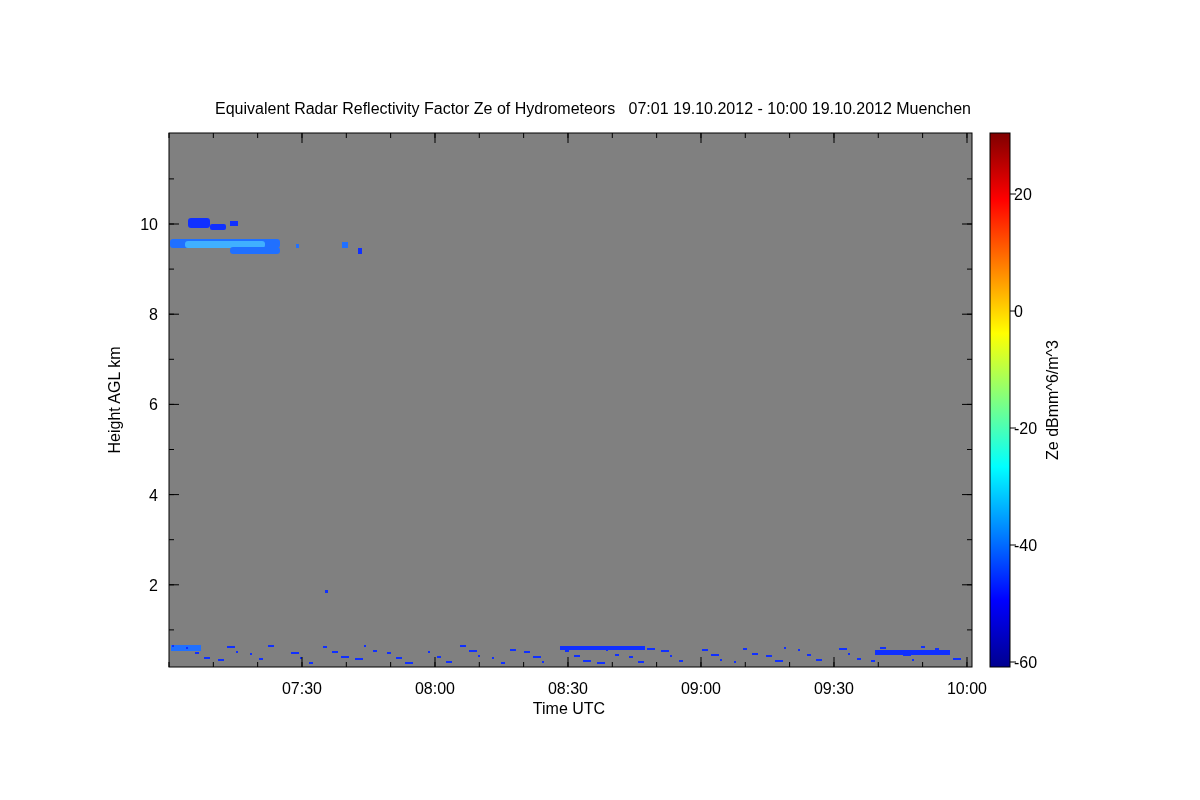 This screenshot has width=1200, height=800. Describe the element at coordinates (302, 688) in the screenshot. I see `x-tick-label: 07:30` at that location.